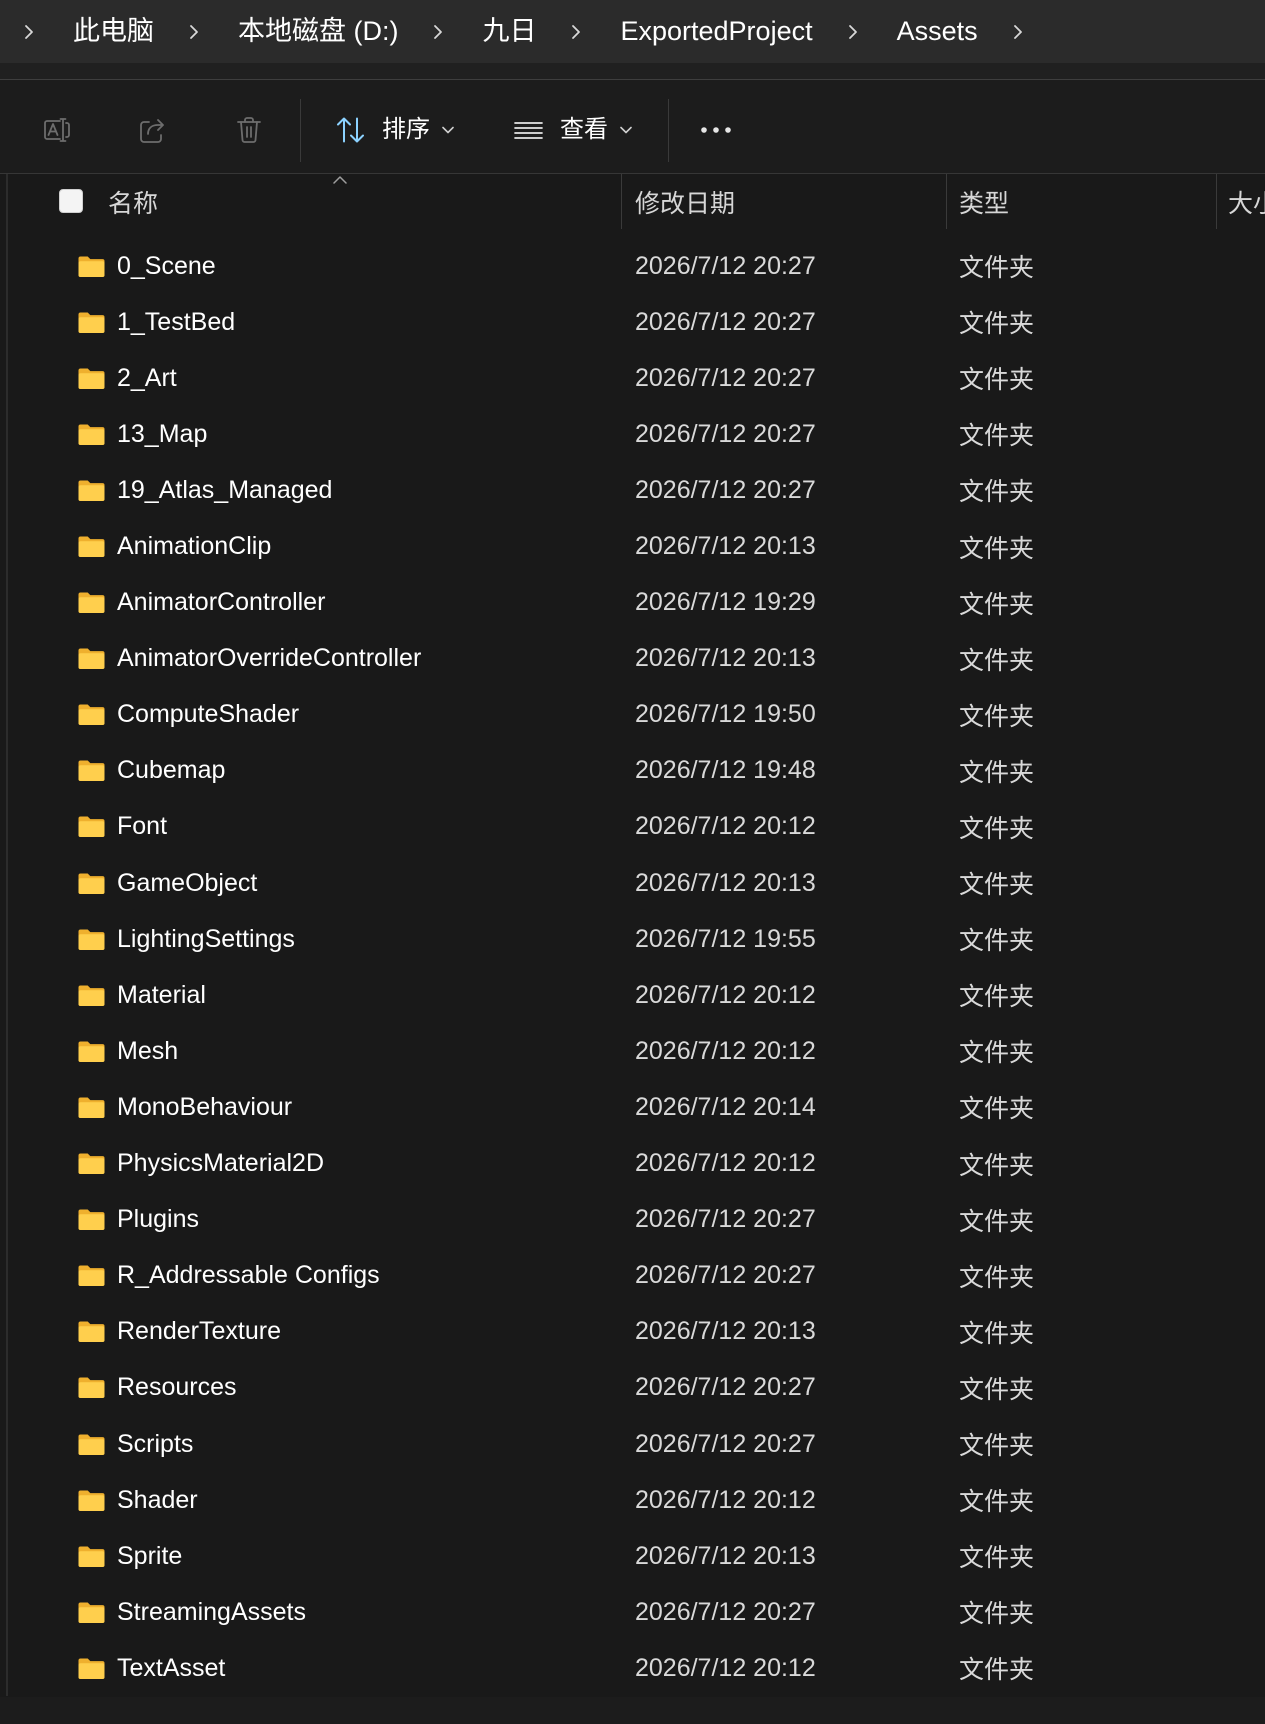 The image size is (1265, 1724). Describe the element at coordinates (71, 201) in the screenshot. I see `select-all-checkbox` at that location.